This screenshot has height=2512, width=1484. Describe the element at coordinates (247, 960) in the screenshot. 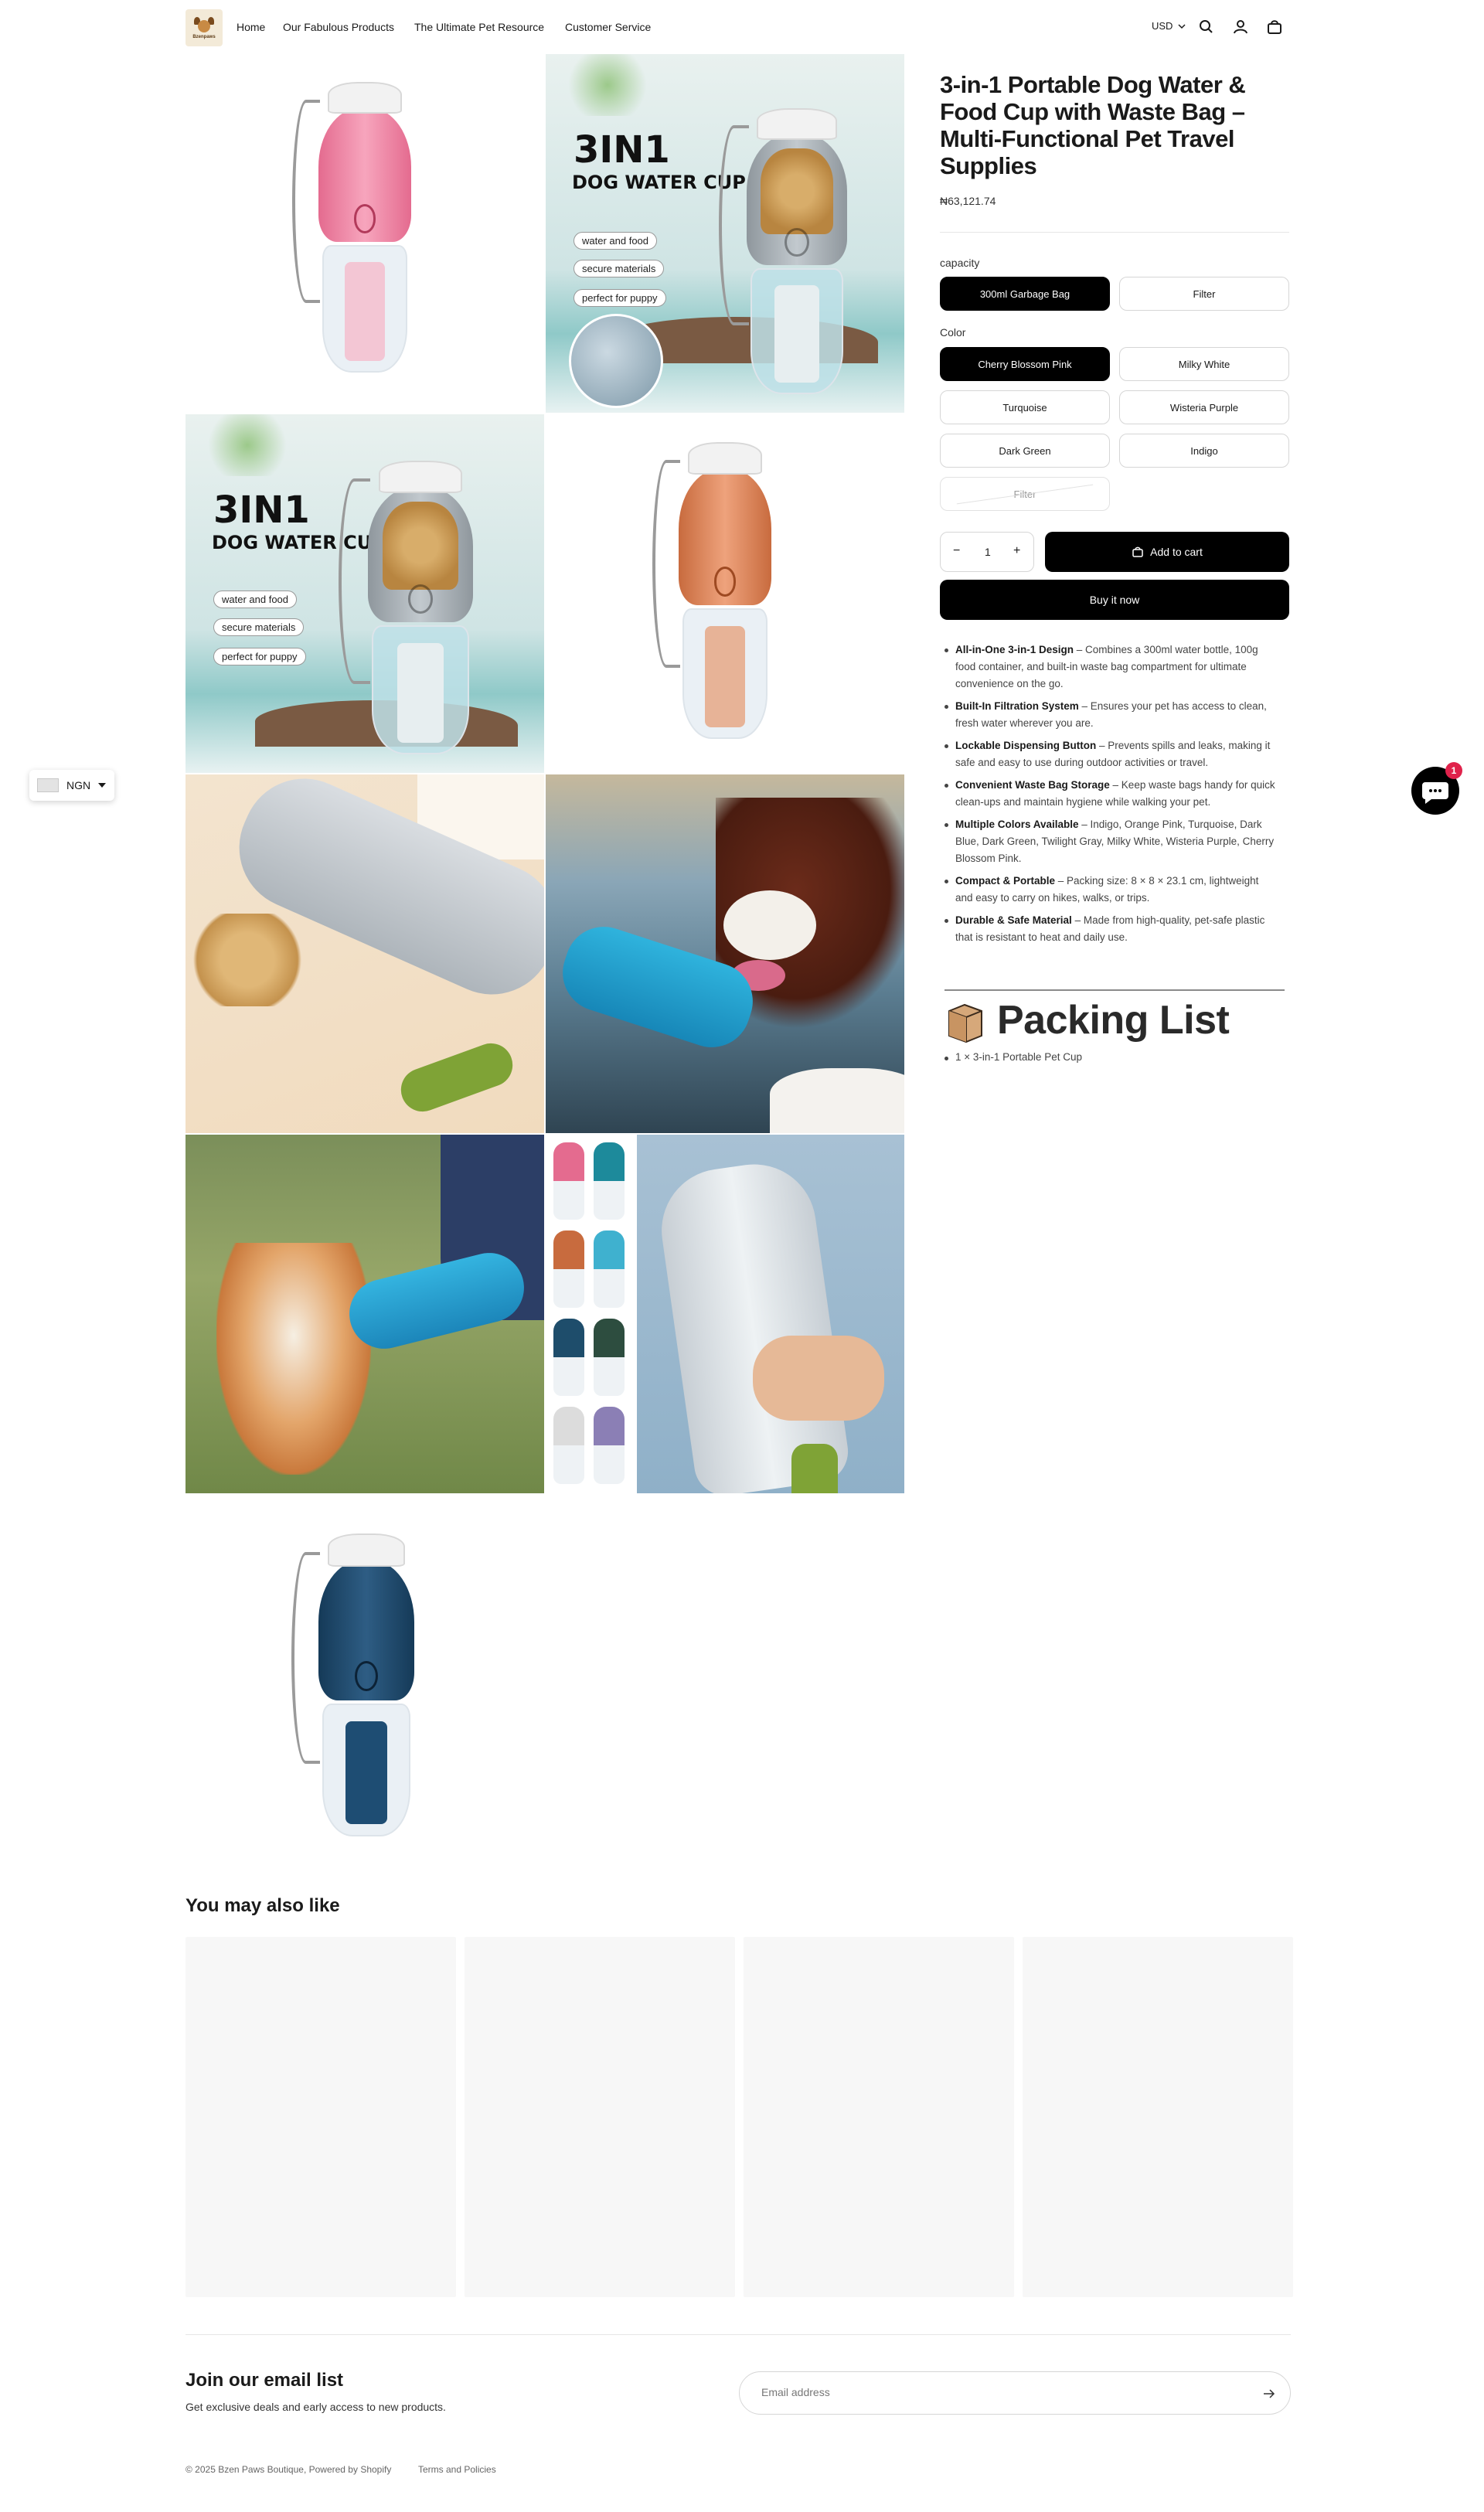

I see `food-pellets-icon` at that location.